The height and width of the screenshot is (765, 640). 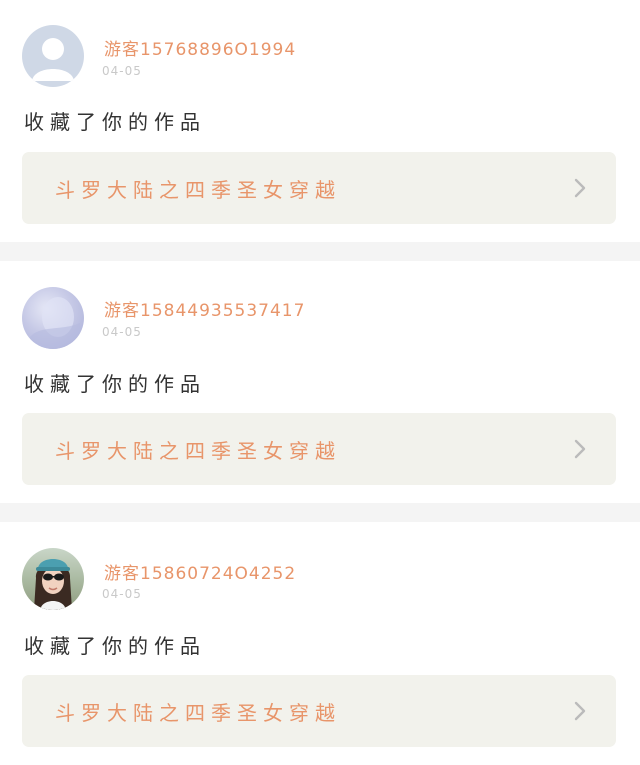 I want to click on username: 游客15860724O4252, so click(x=200, y=571).